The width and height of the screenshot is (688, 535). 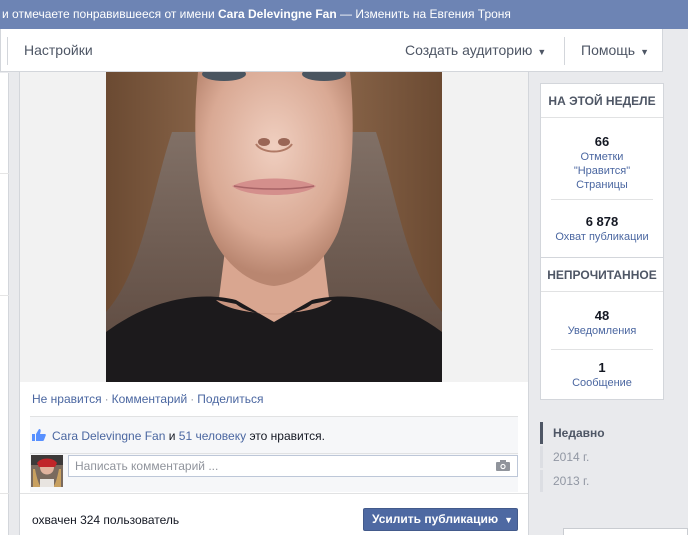 I want to click on notifications-label: Уведомления, so click(x=602, y=331).